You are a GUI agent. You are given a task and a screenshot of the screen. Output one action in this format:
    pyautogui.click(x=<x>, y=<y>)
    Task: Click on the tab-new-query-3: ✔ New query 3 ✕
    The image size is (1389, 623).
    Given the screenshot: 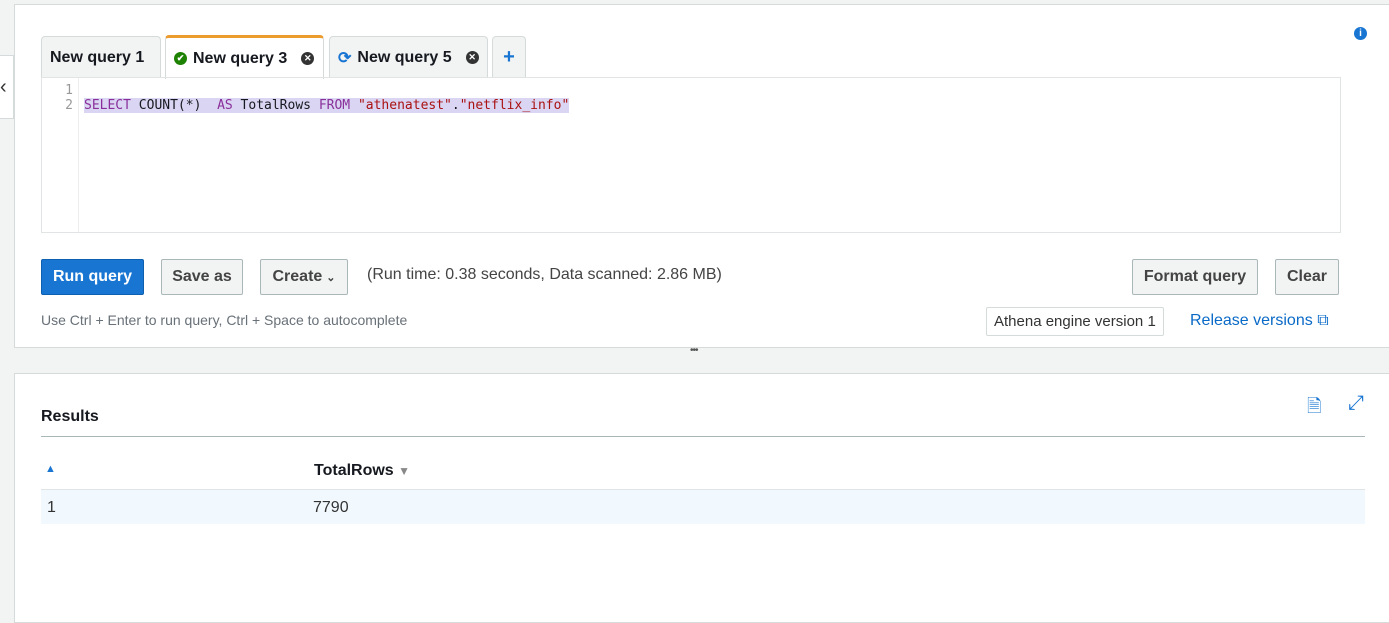 What is the action you would take?
    pyautogui.click(x=244, y=57)
    